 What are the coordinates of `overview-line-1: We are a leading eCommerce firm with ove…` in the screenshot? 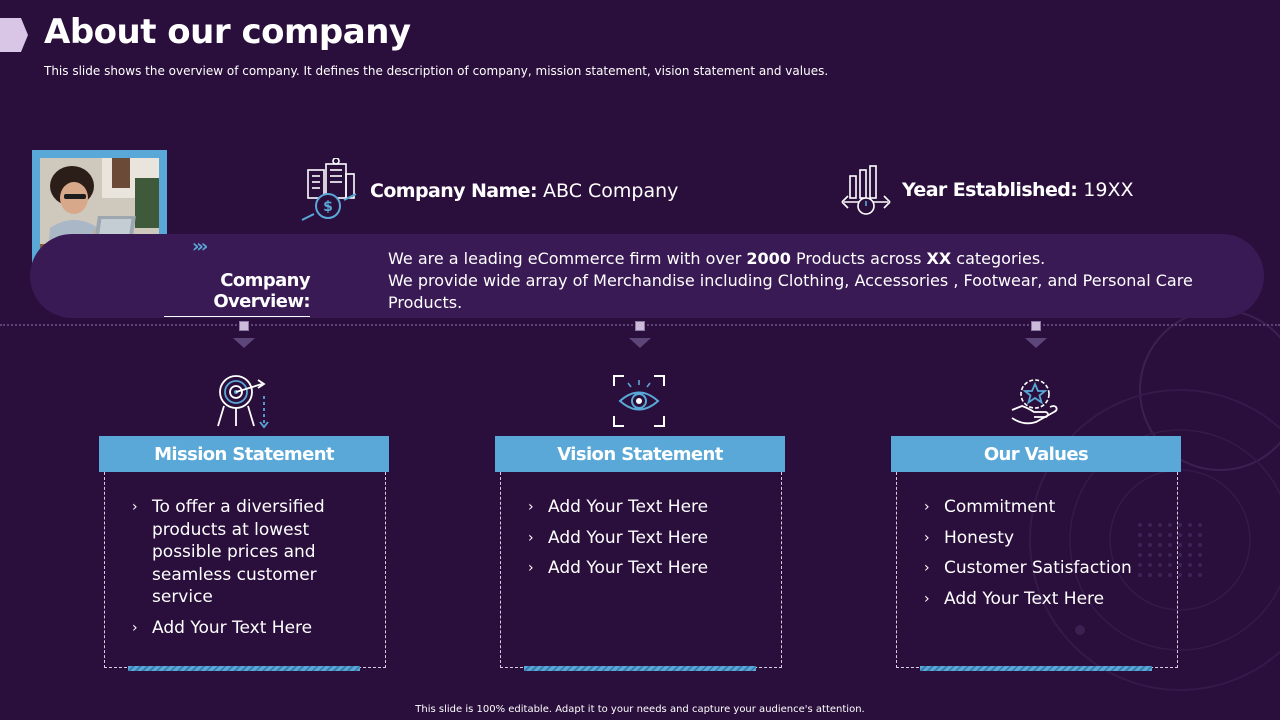 It's located at (717, 258).